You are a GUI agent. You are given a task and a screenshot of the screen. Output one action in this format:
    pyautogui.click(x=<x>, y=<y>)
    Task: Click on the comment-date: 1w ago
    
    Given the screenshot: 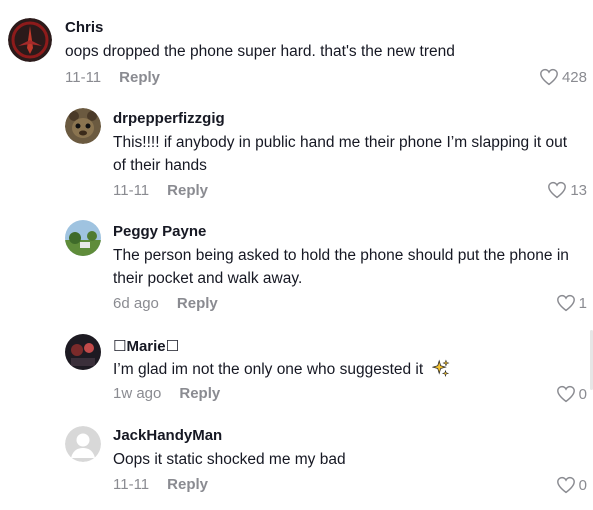 What is the action you would take?
    pyautogui.click(x=137, y=393)
    